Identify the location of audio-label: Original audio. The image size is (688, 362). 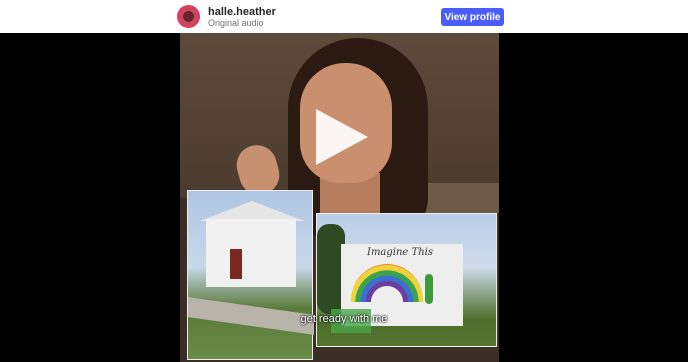
(236, 23).